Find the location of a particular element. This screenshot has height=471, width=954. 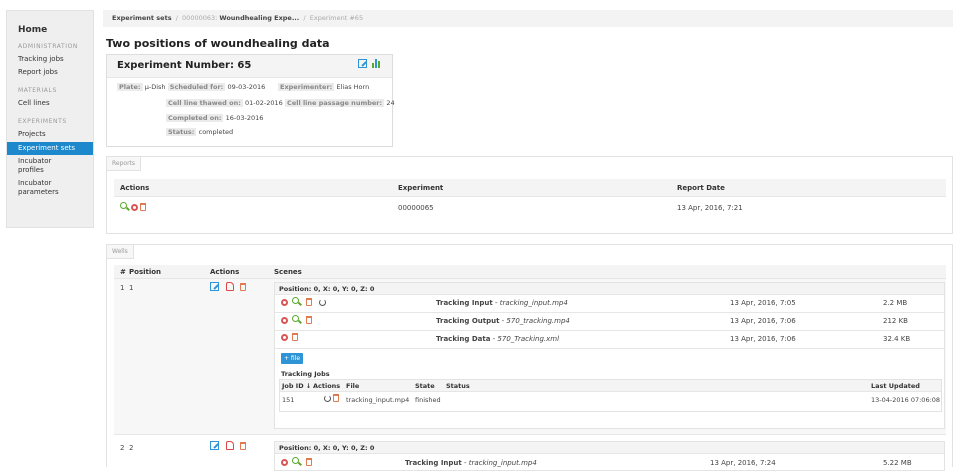

jobs-col-state: State is located at coordinates (425, 386).